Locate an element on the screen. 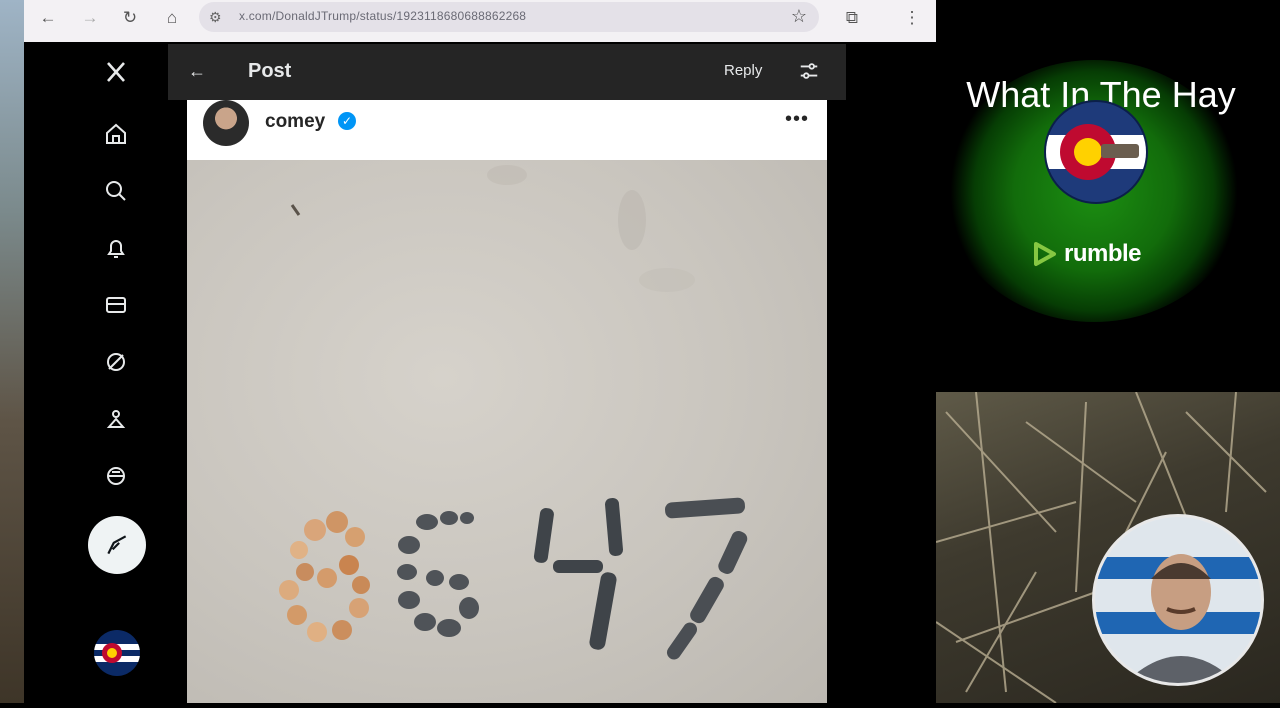 The image size is (1280, 708). messages-icon is located at coordinates (116, 305).